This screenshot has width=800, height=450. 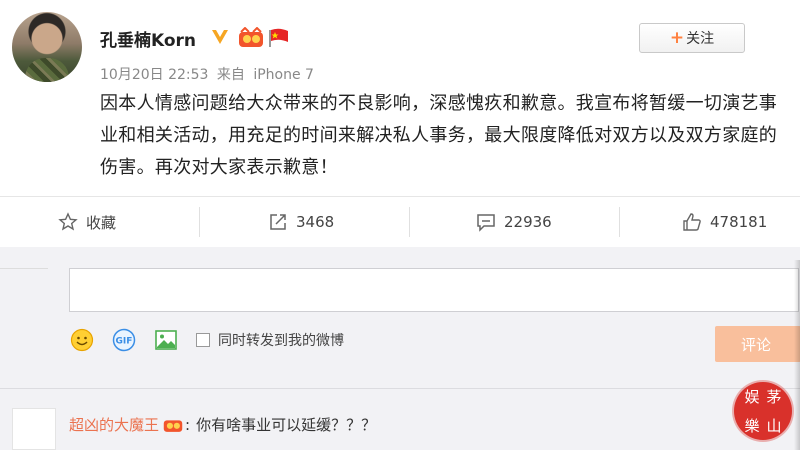 I want to click on repost-count: 3468, so click(x=315, y=222).